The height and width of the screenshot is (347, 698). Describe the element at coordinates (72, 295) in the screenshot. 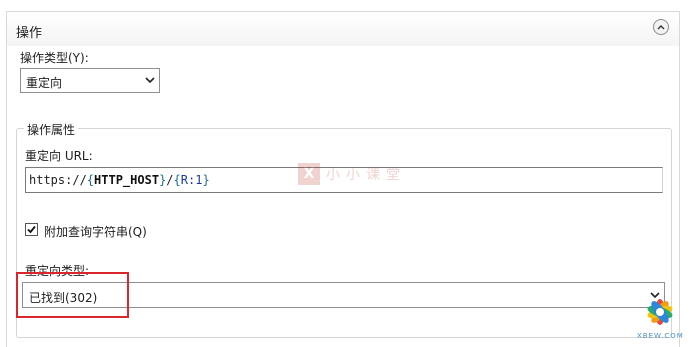

I see `highlight-box` at that location.